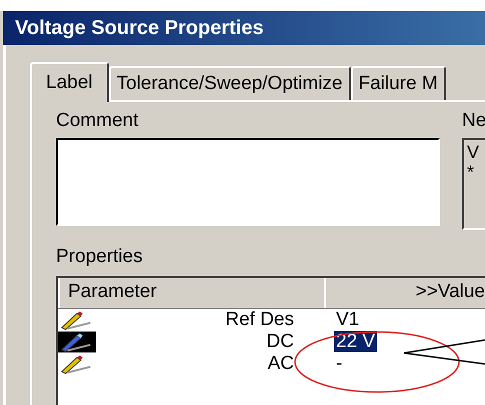 This screenshot has width=485, height=405. What do you see at coordinates (280, 364) in the screenshot?
I see `parameter-cell-text: AC` at bounding box center [280, 364].